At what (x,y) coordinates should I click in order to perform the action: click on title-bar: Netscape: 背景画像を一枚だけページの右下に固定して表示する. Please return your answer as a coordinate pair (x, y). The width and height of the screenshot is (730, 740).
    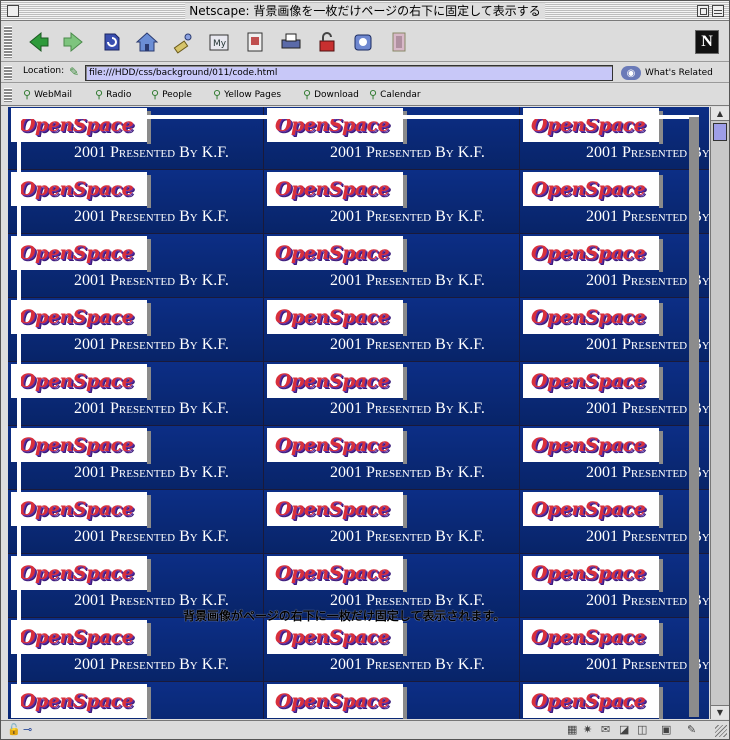
    Looking at the image, I should click on (365, 11).